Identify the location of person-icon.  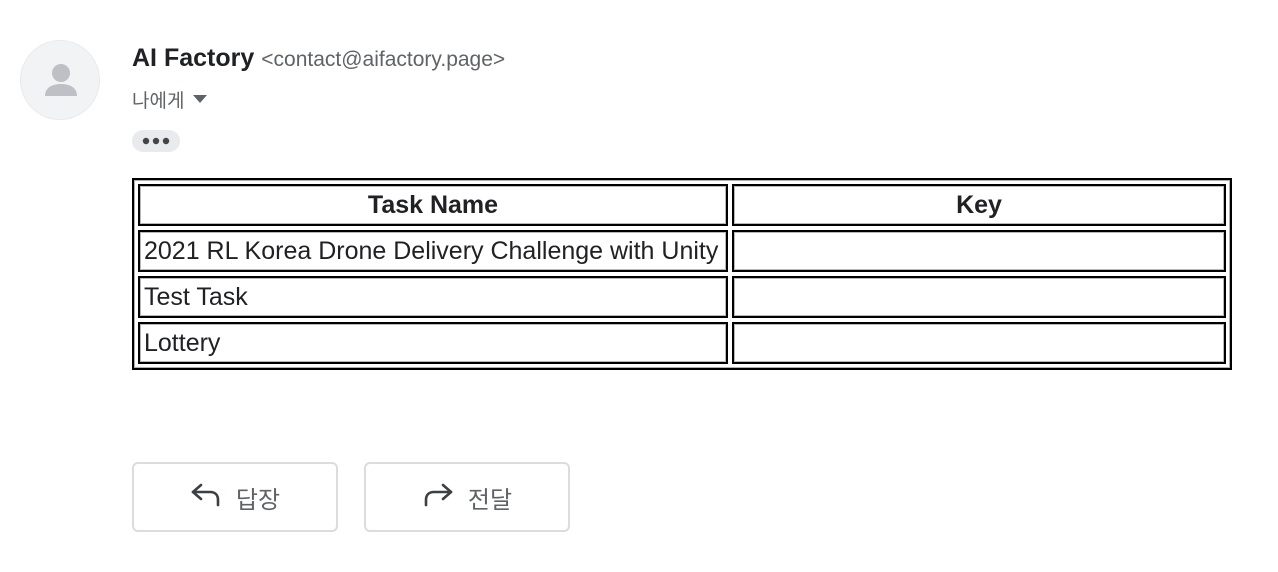
(61, 80).